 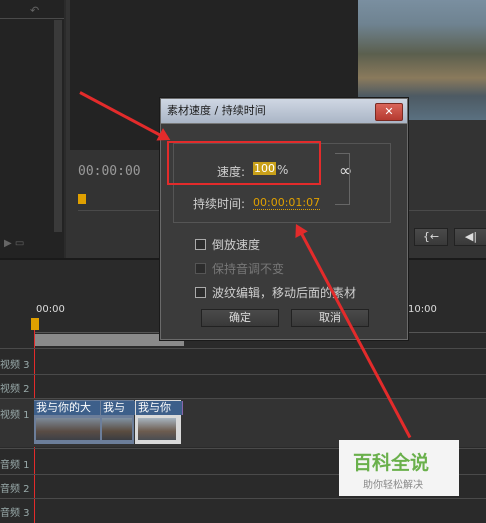 What do you see at coordinates (15, 389) in the screenshot?
I see `track-video-2: 视频 2` at bounding box center [15, 389].